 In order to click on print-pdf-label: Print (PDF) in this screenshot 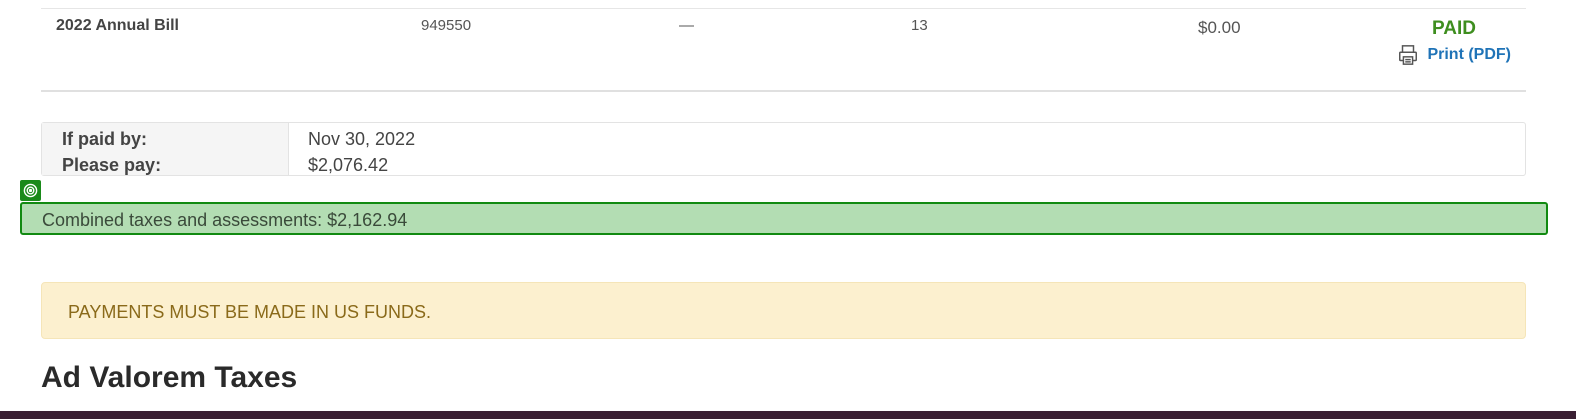, I will do `click(1469, 54)`.